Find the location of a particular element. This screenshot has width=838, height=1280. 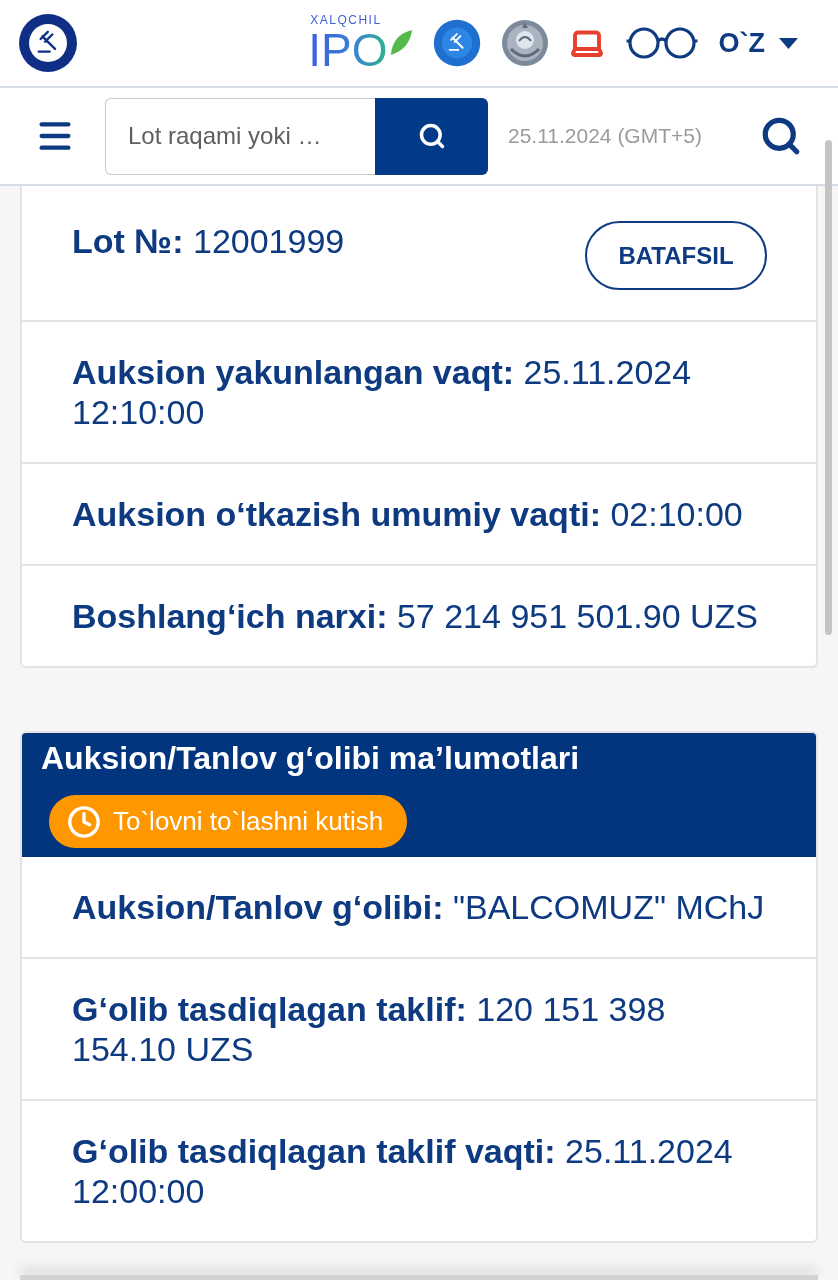

caret-icon is located at coordinates (788, 43).